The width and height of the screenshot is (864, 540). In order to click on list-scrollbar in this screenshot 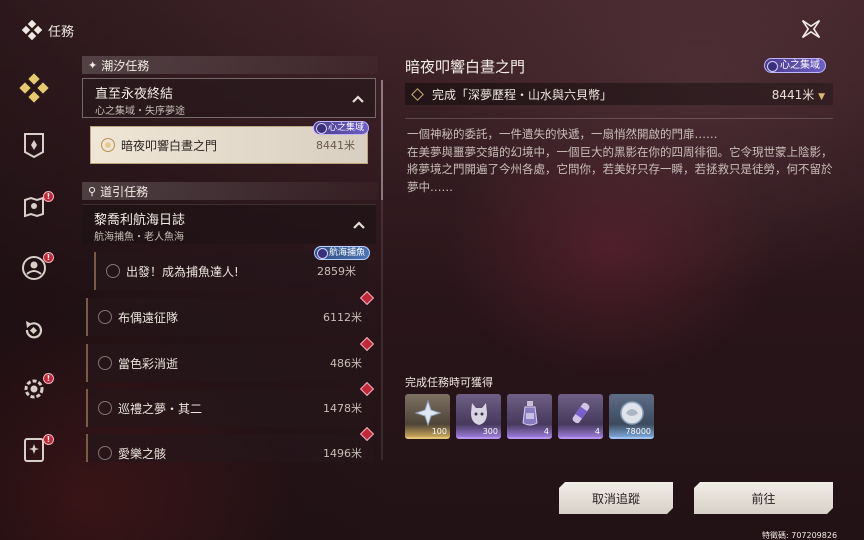, I will do `click(382, 270)`.